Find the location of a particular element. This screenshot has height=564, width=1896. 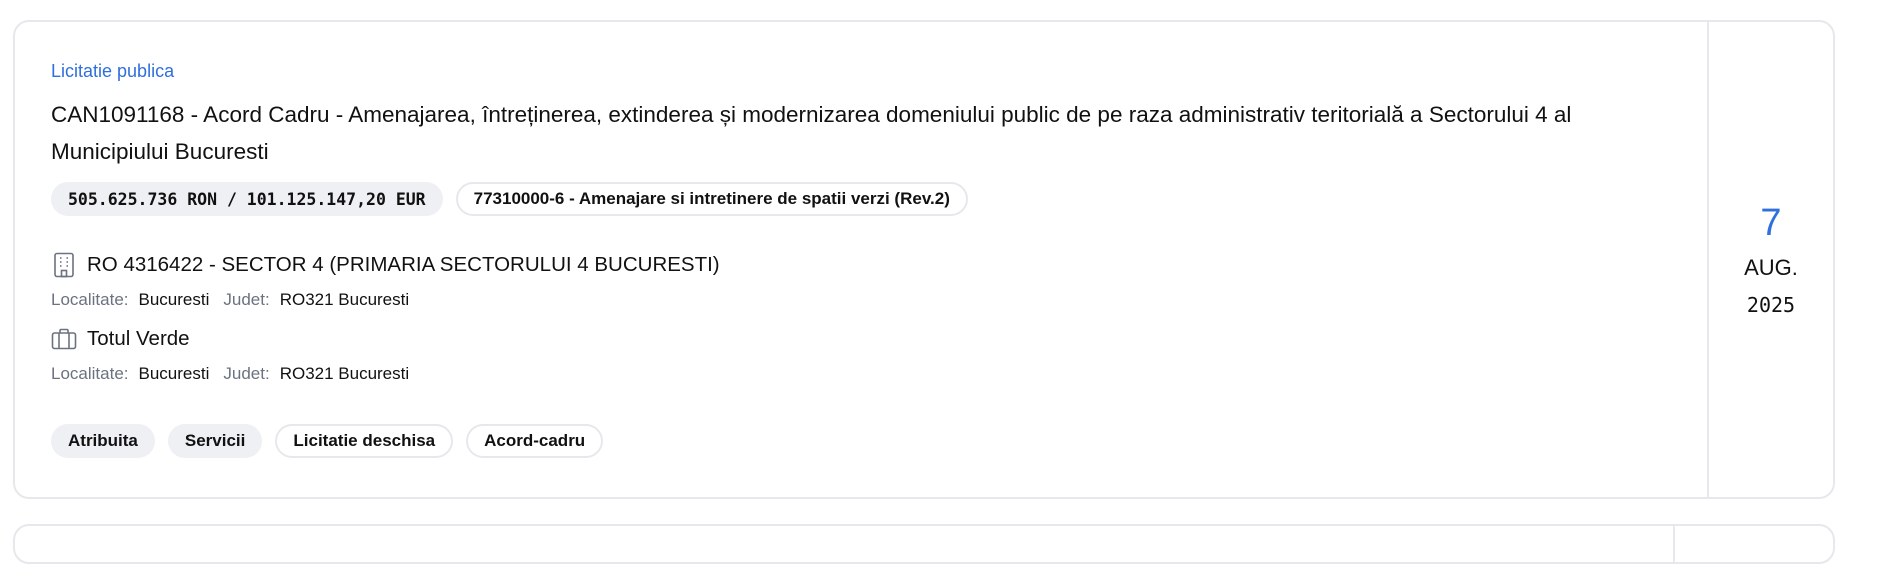

date-day: 7 is located at coordinates (1771, 222).